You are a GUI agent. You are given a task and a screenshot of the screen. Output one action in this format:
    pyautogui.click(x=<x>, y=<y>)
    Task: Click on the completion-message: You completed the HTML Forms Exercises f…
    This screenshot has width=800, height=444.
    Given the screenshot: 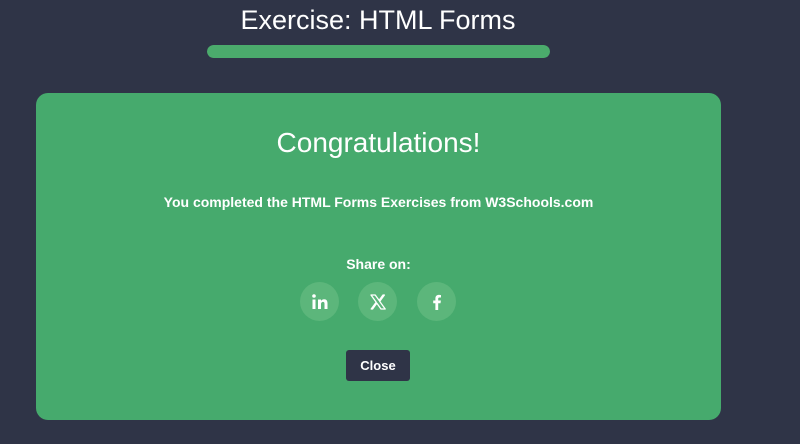 What is the action you would take?
    pyautogui.click(x=378, y=202)
    